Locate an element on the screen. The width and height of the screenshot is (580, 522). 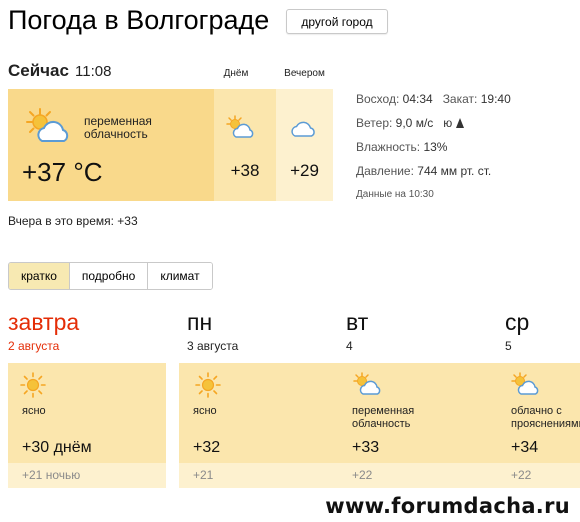
day-column-label: Днём is located at coordinates (236, 73).